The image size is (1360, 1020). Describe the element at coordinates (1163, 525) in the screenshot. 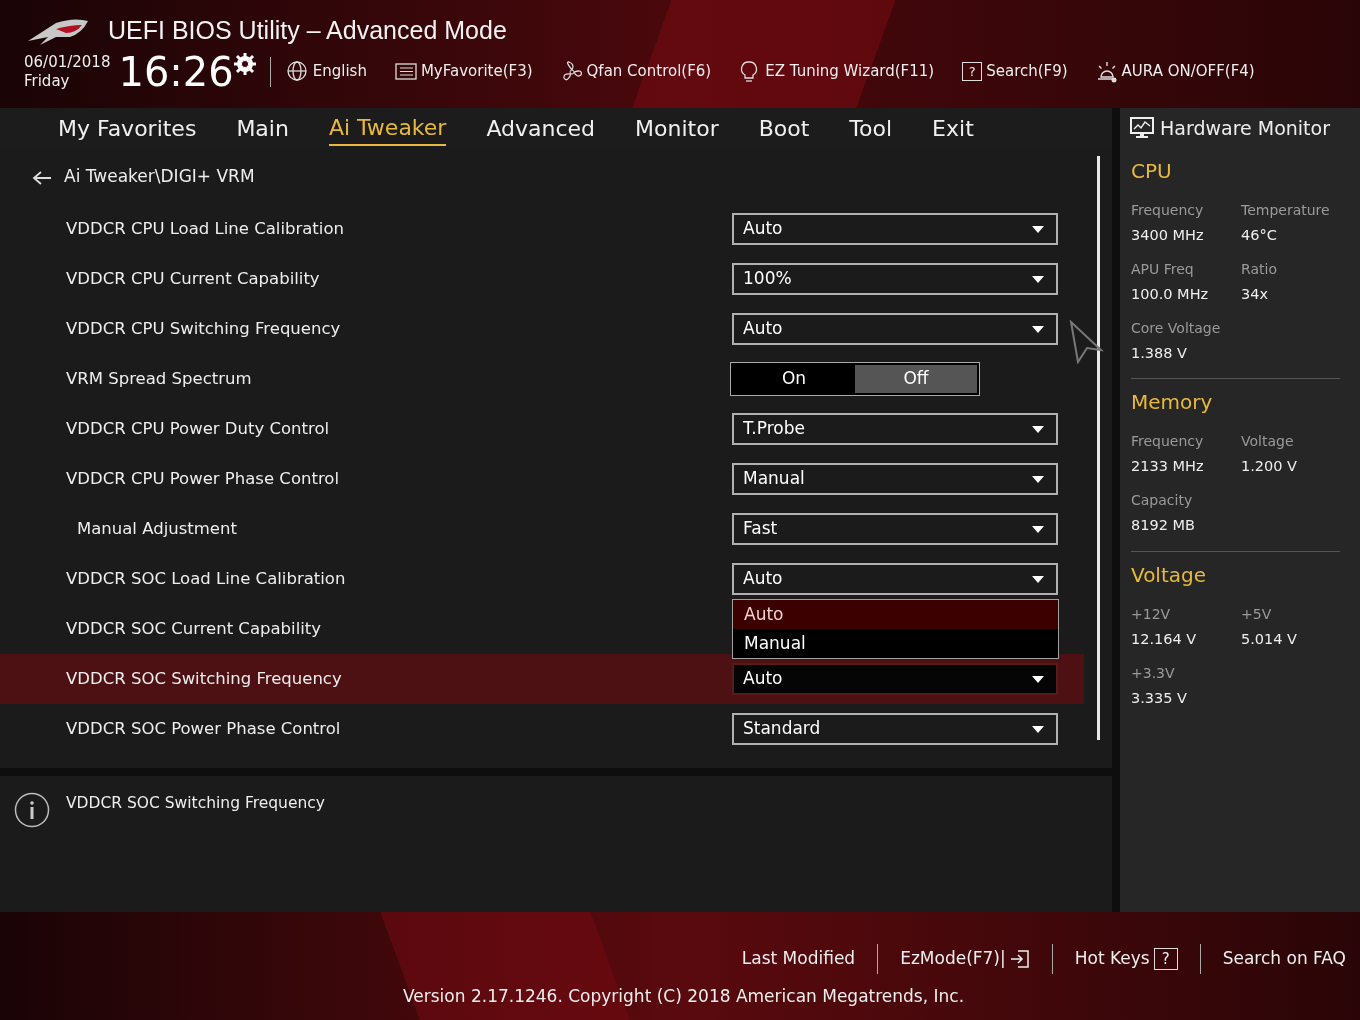

I see `reading-value: 8192 MB` at that location.